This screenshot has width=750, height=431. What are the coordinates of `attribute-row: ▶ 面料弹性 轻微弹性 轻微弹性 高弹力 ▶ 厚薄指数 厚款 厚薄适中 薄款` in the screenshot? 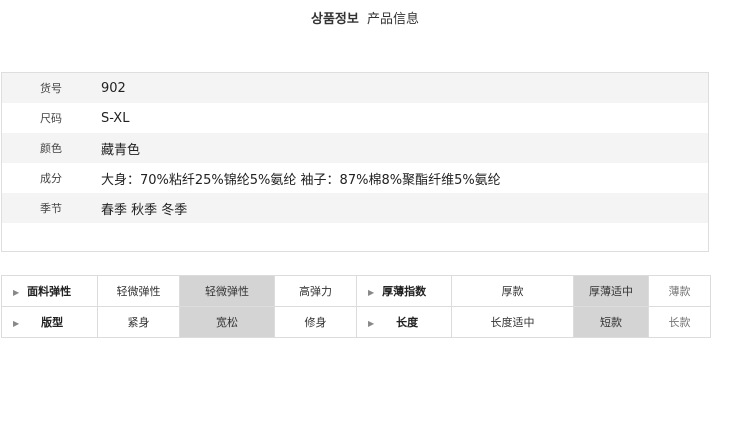 It's located at (356, 291).